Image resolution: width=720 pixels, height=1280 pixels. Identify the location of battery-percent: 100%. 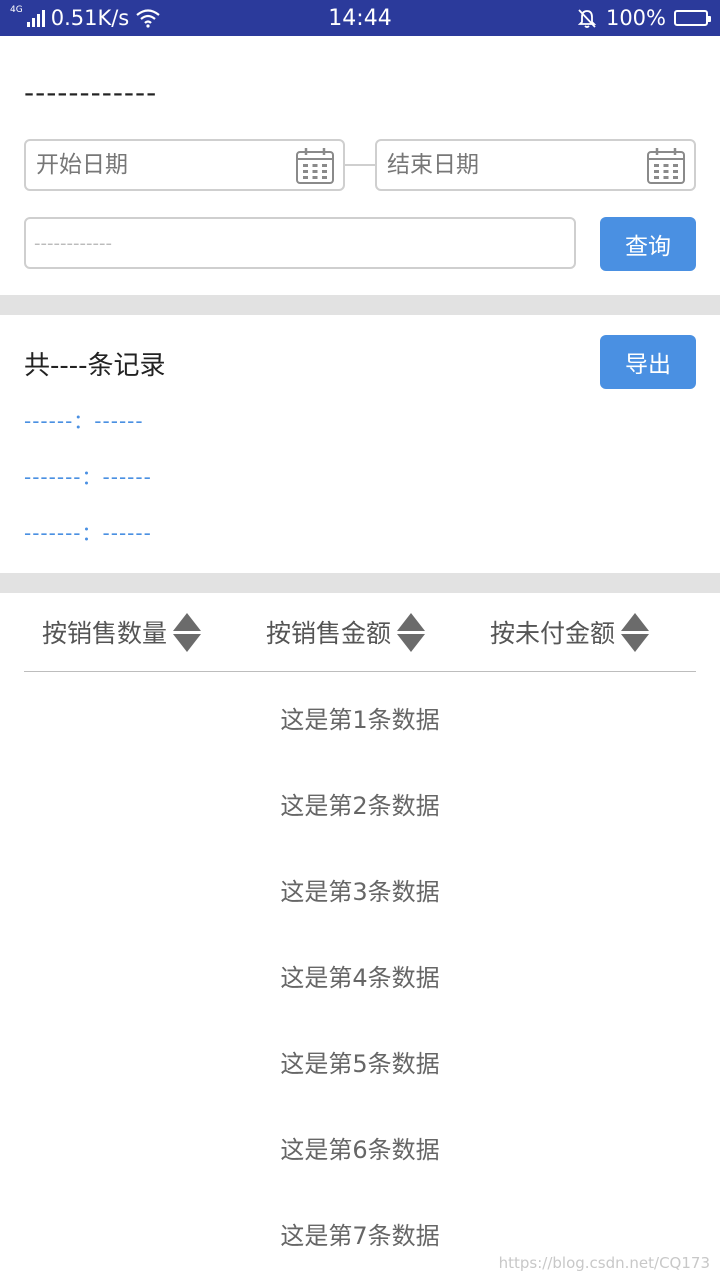
(635, 18).